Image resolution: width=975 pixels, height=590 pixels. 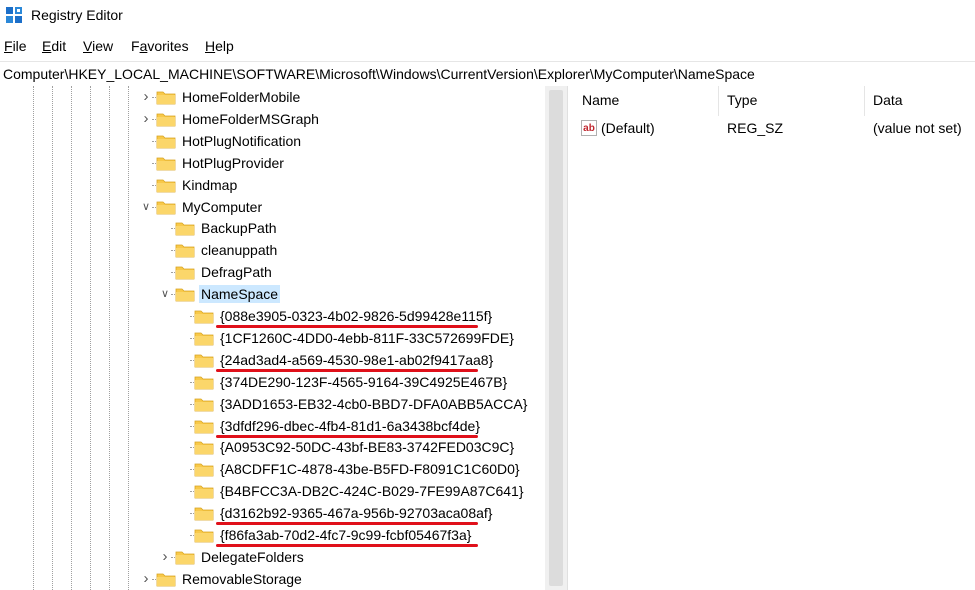 What do you see at coordinates (917, 128) in the screenshot?
I see `value-data: (value not set)` at bounding box center [917, 128].